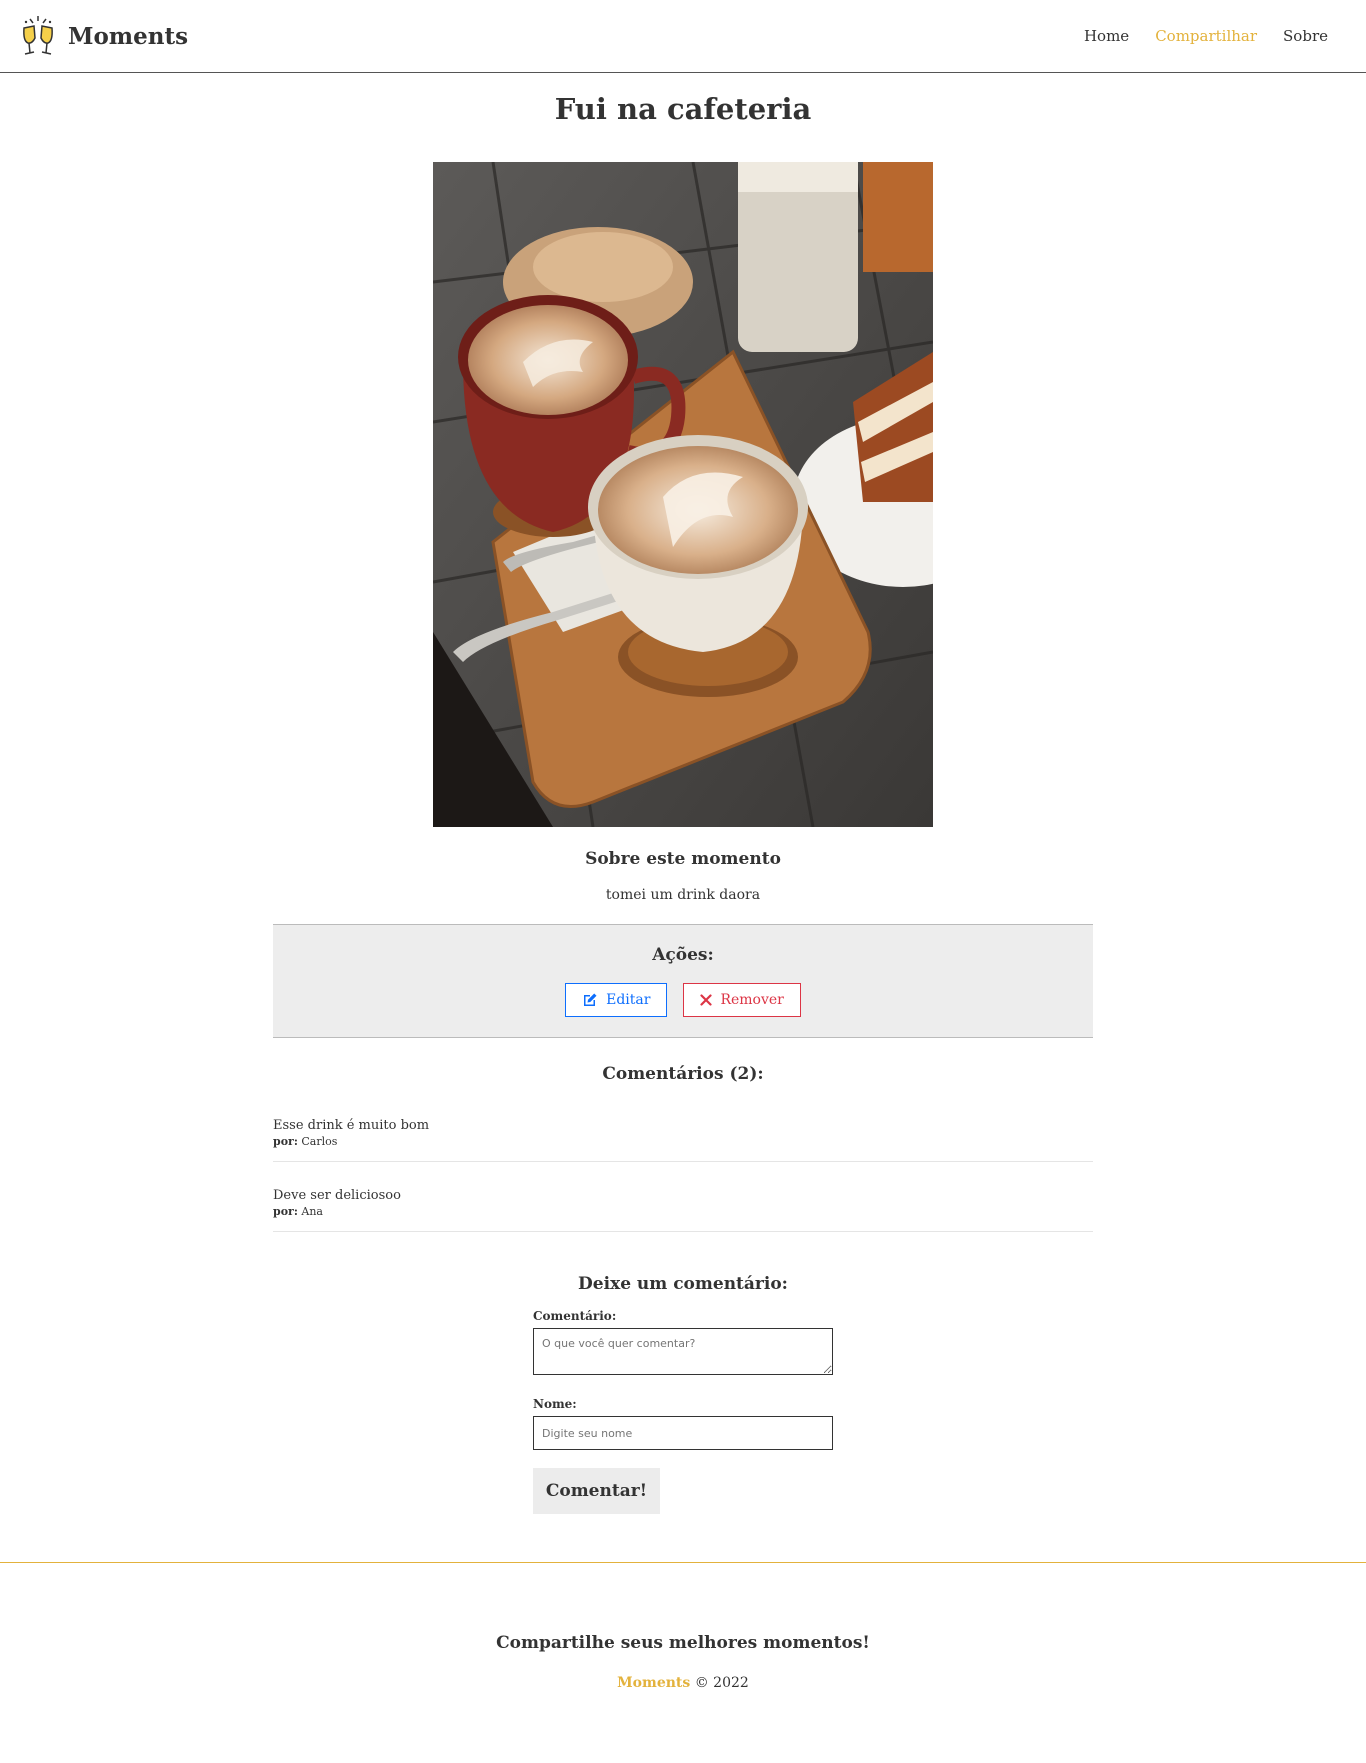 The width and height of the screenshot is (1366, 1763). Describe the element at coordinates (683, 981) in the screenshot. I see `actions-panel: Ações: Editar Remover` at that location.